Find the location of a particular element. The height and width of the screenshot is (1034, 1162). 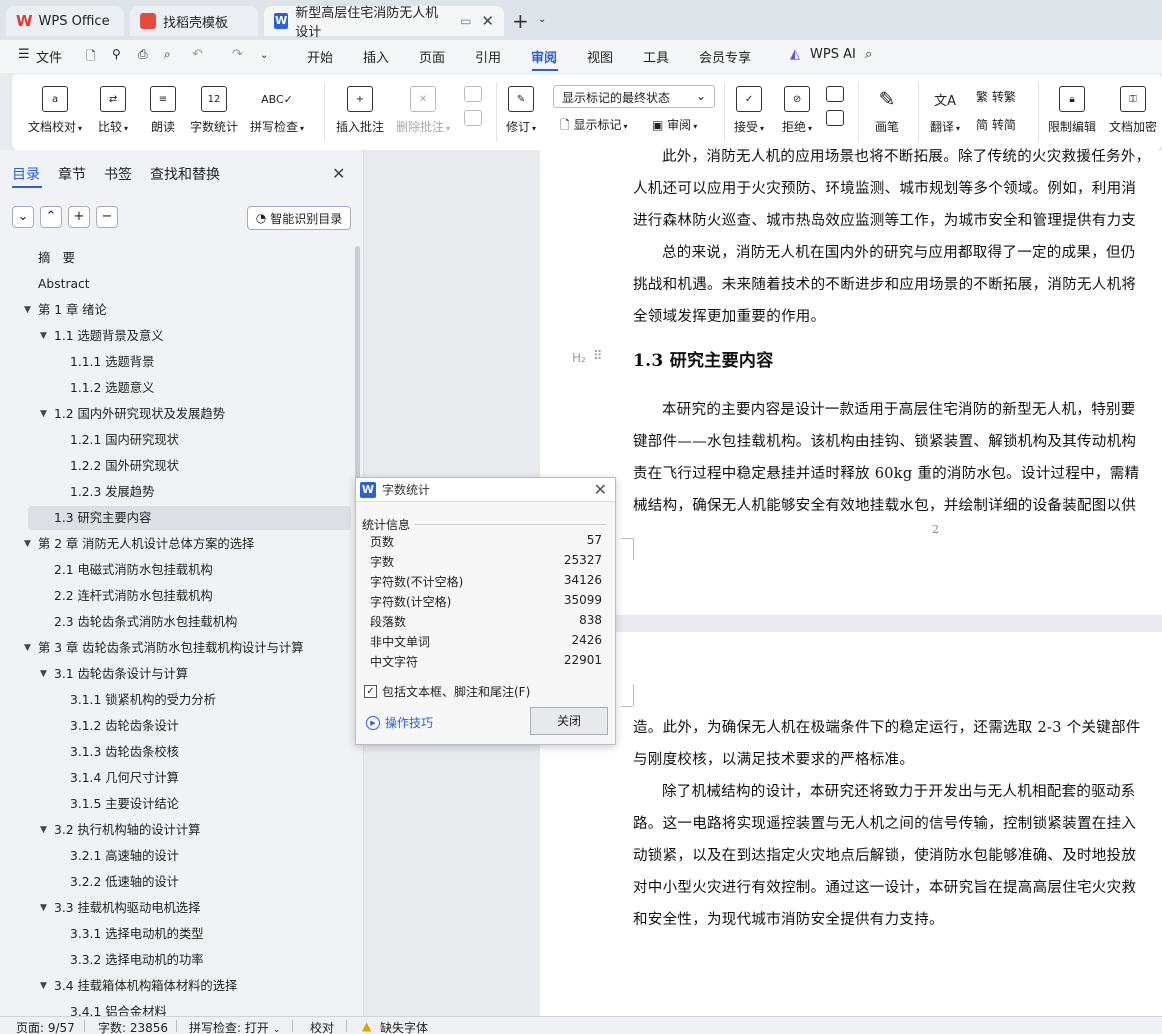

tab-toc: 目录 is located at coordinates (26, 174).